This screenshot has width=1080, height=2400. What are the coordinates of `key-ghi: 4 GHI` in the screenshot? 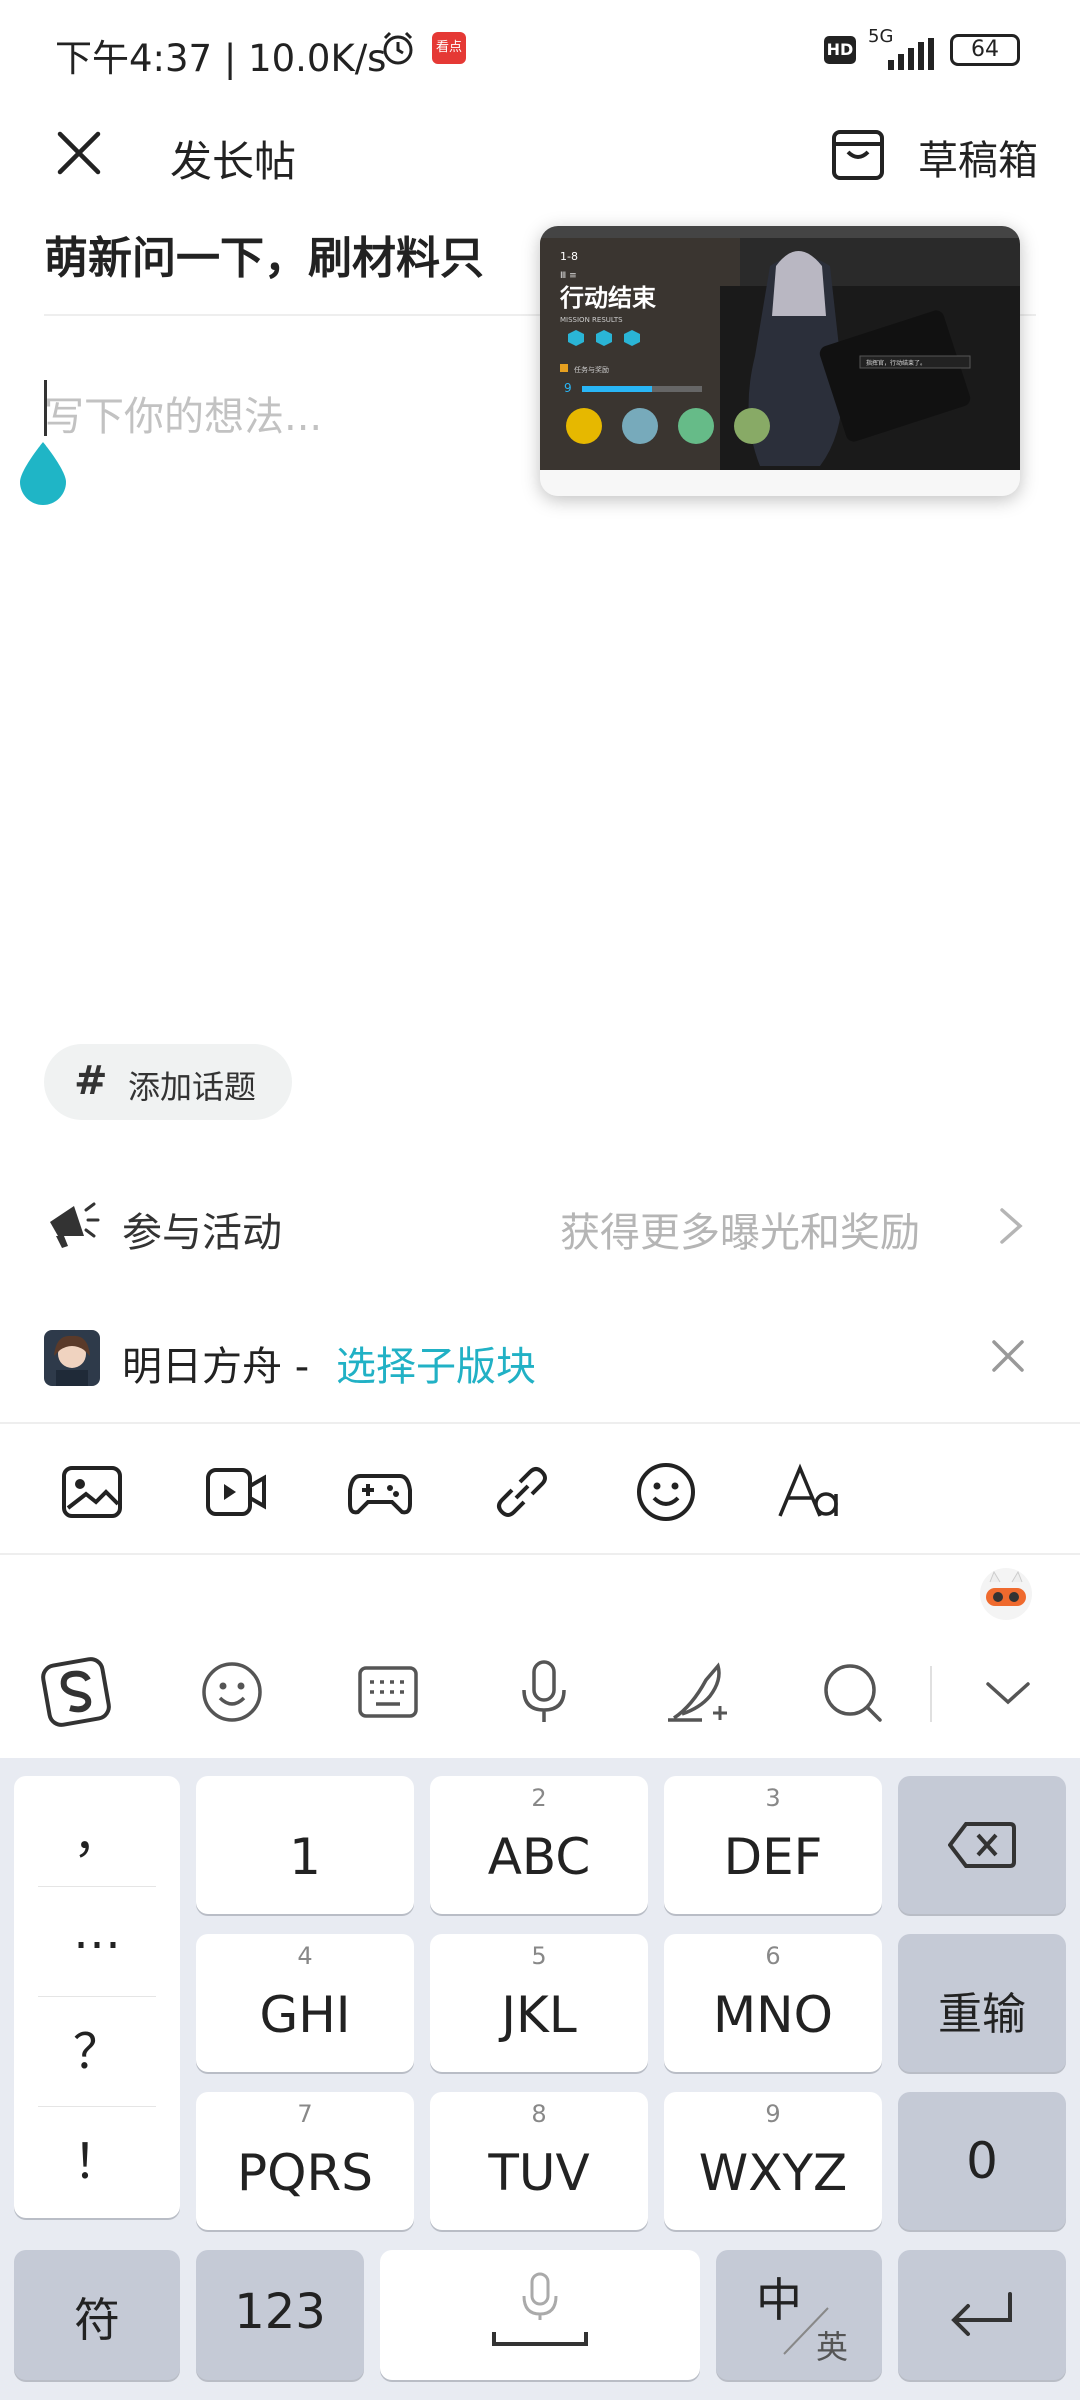 It's located at (305, 2003).